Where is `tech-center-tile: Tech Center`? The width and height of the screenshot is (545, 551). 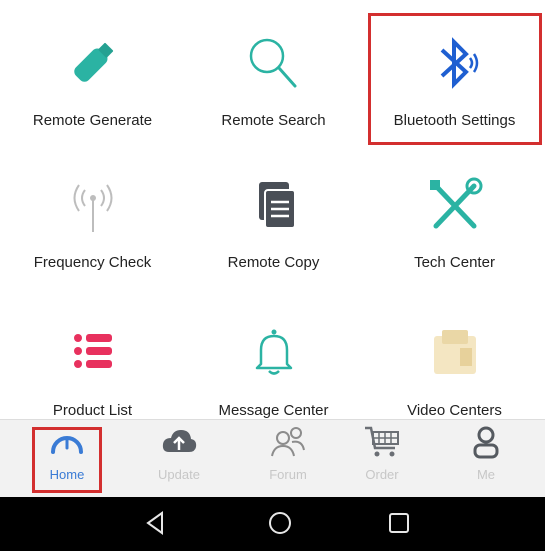 tech-center-tile: Tech Center is located at coordinates (454, 220).